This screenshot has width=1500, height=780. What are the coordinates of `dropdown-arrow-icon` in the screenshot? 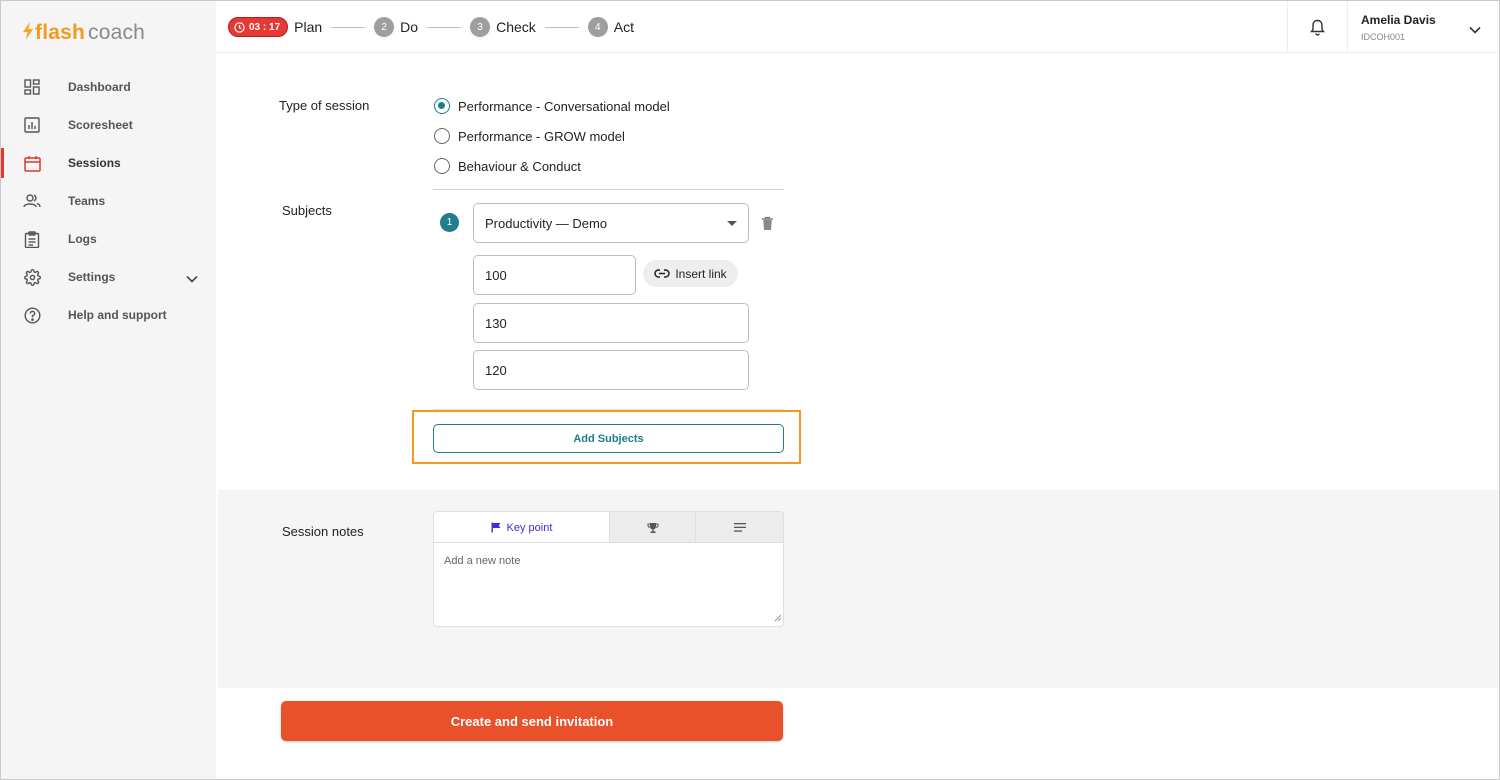 It's located at (732, 223).